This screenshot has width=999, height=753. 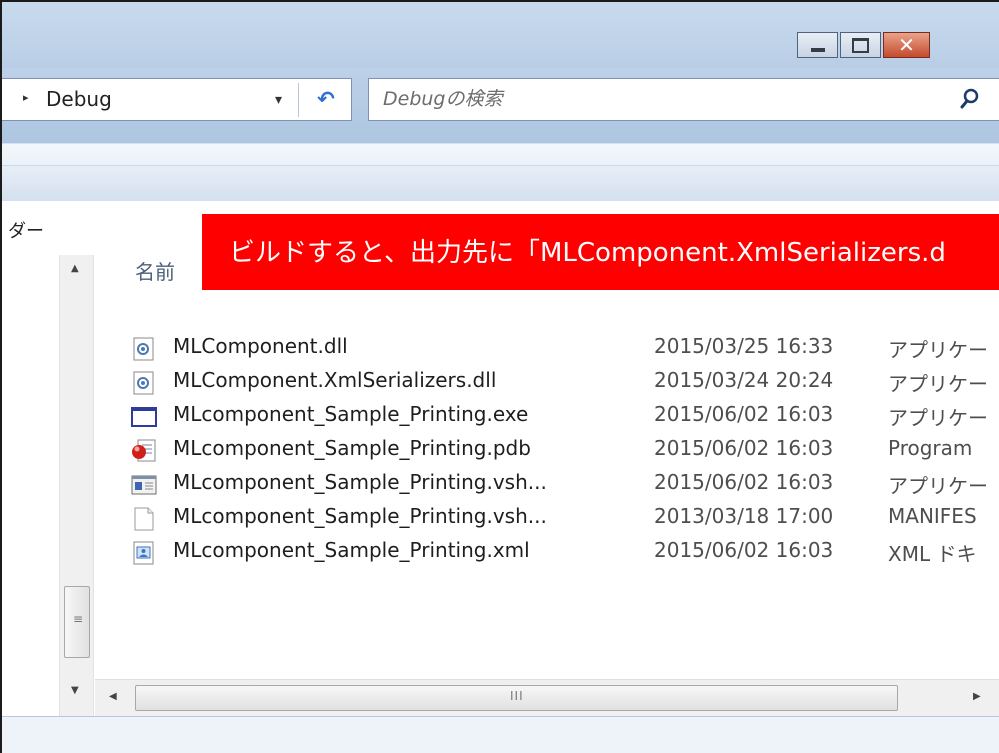 I want to click on caption-buttons: ✕, so click(x=863, y=45).